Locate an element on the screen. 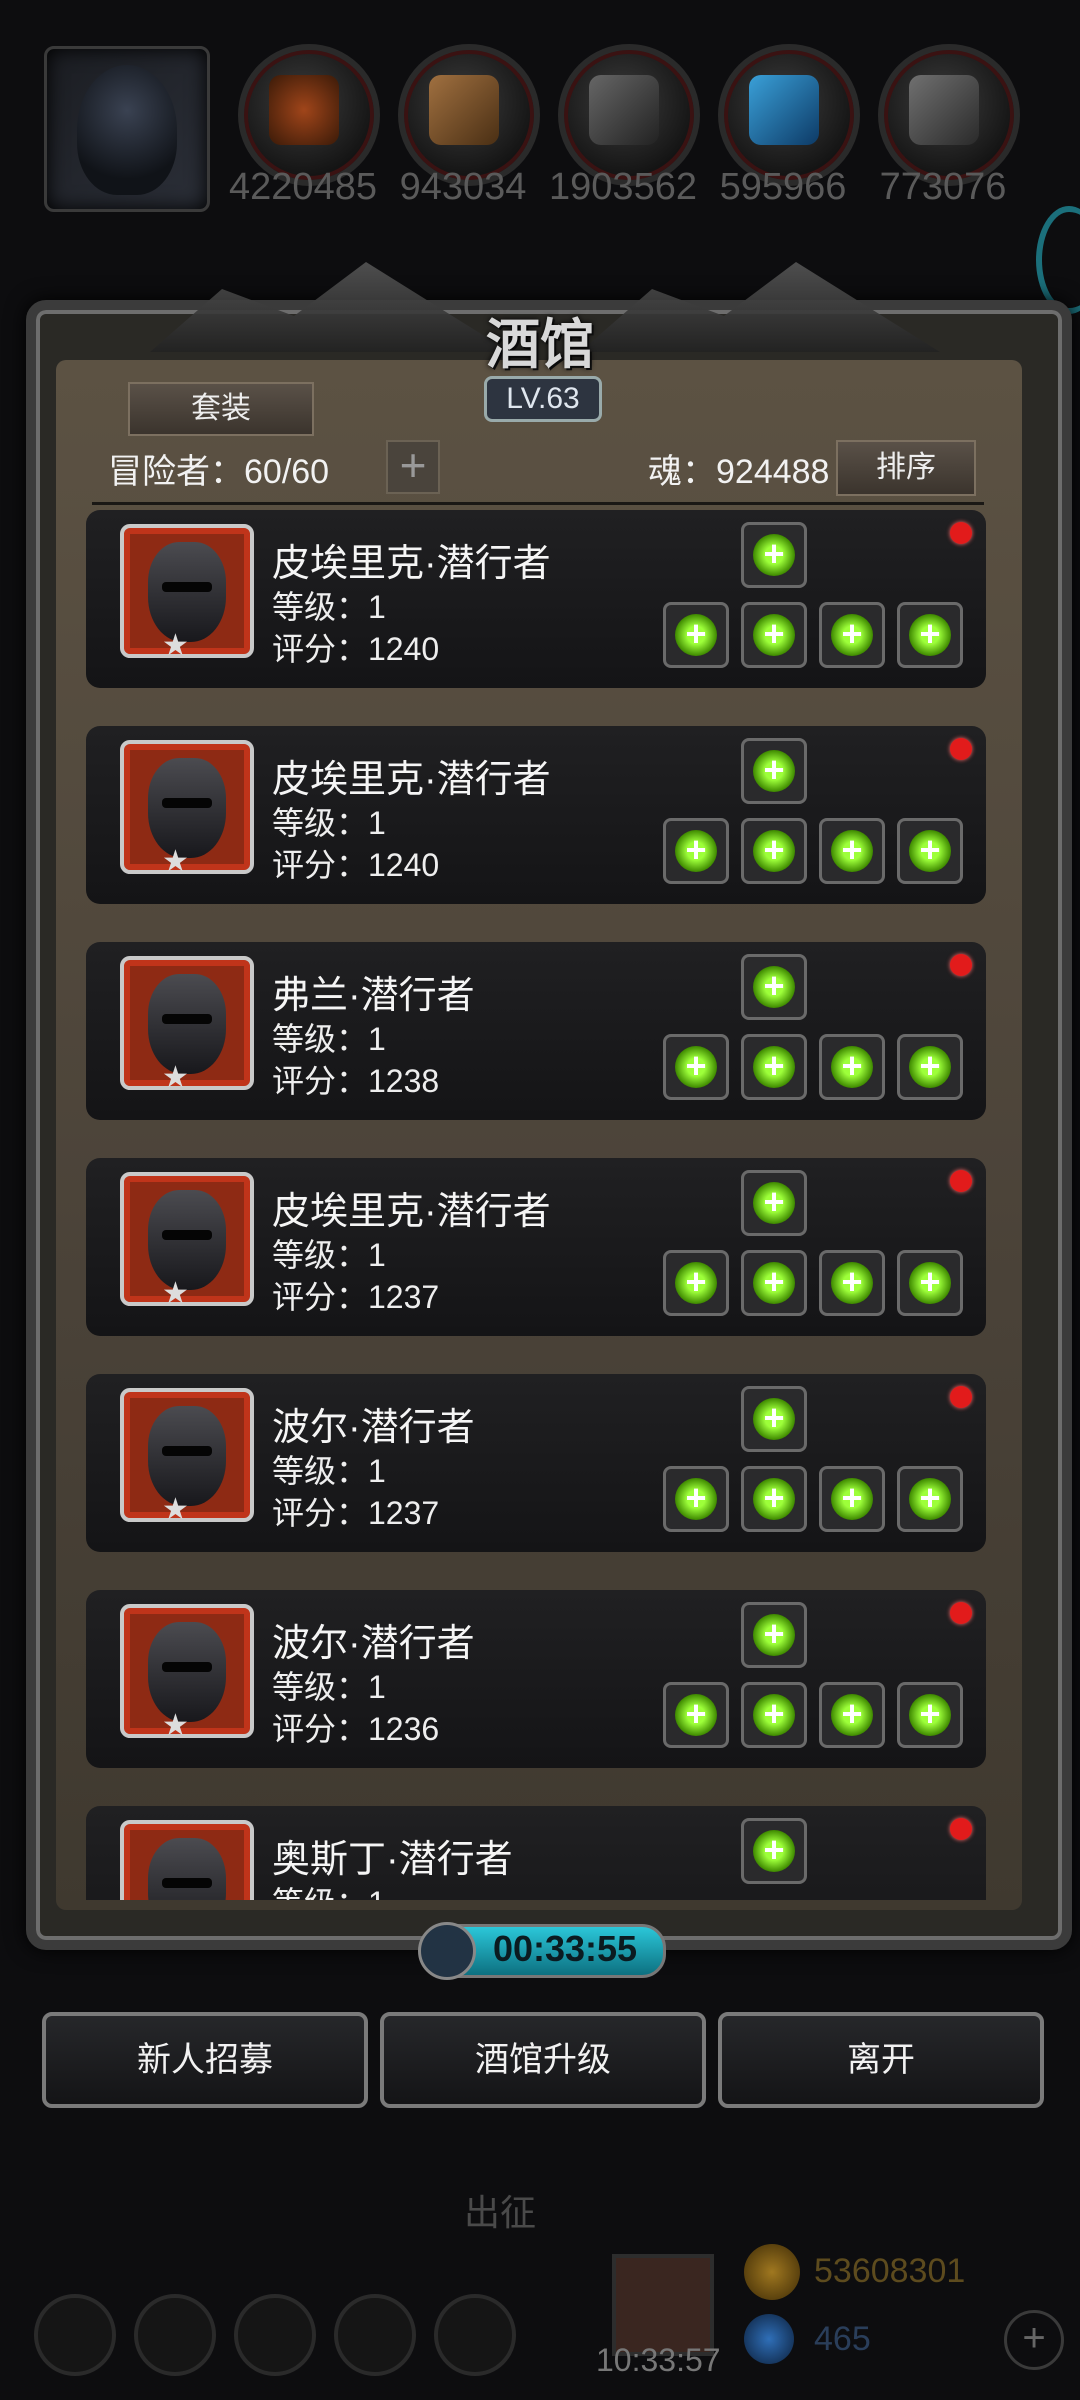 The width and height of the screenshot is (1080, 2400). hero-card: ★ 弗兰·潜行者 等级：1 评分：1238 + + + + + is located at coordinates (536, 1031).